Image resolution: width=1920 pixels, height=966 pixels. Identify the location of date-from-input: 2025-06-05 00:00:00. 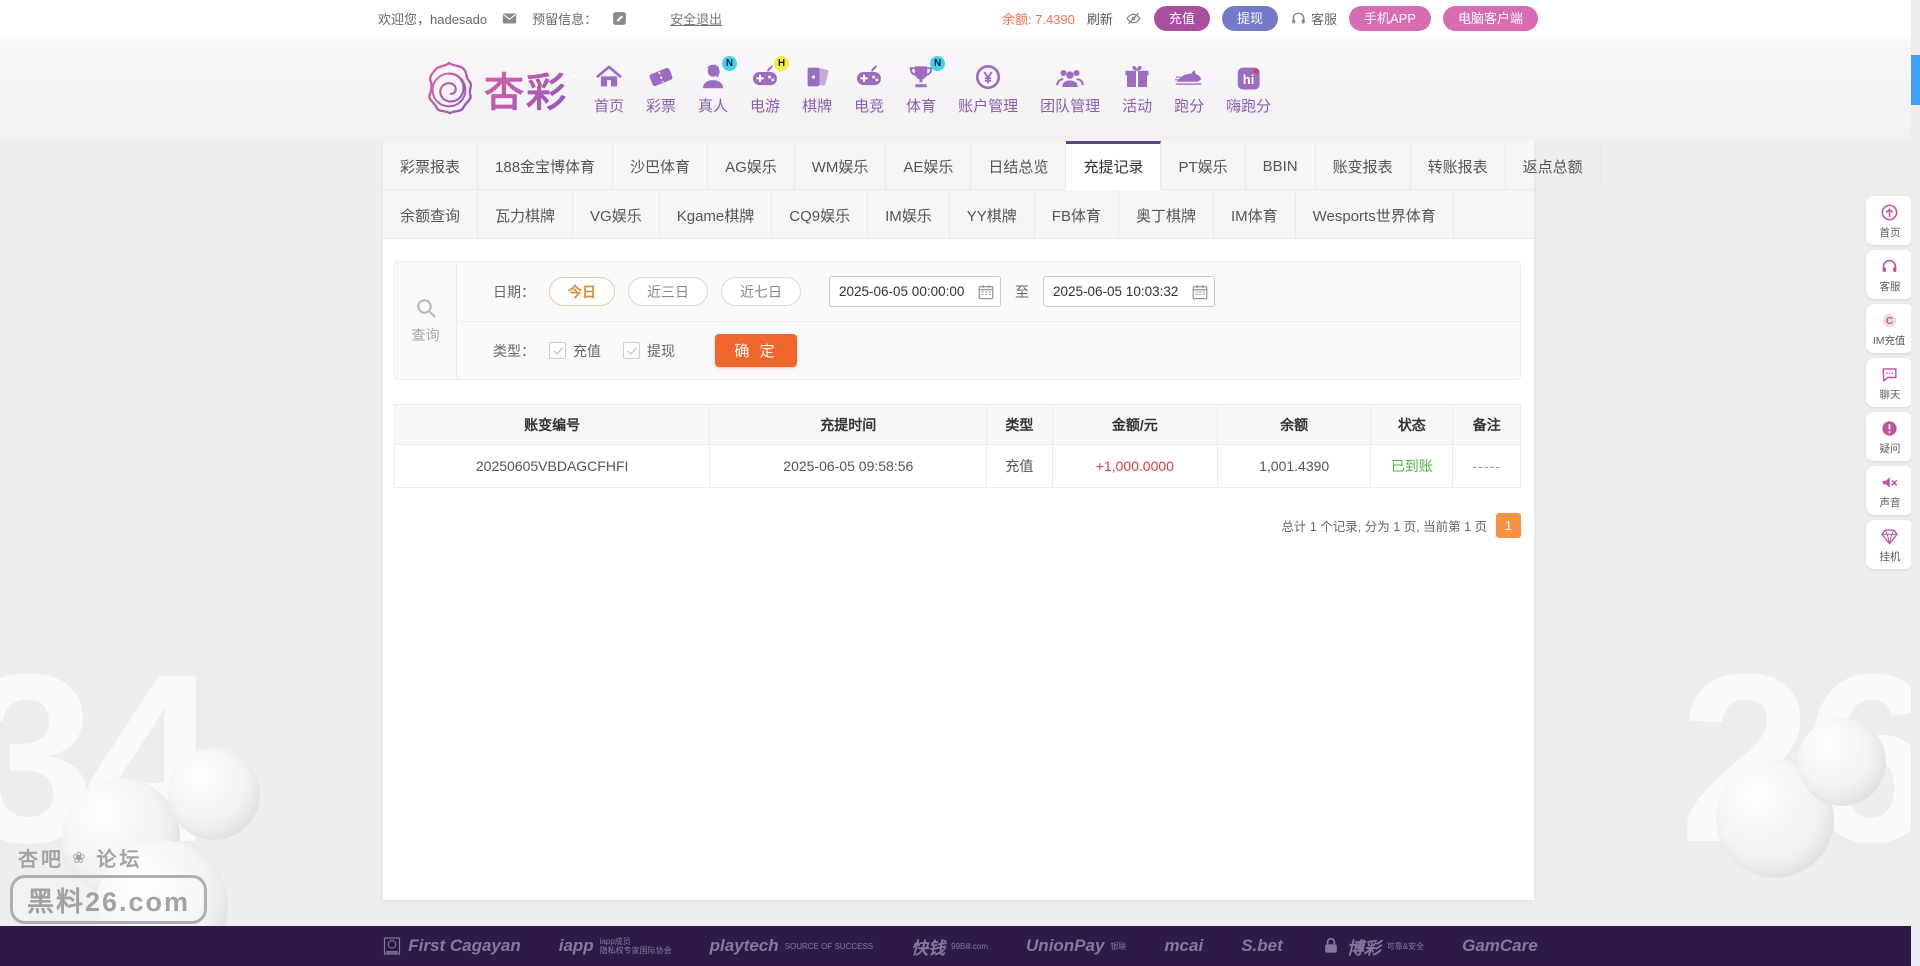
(915, 291).